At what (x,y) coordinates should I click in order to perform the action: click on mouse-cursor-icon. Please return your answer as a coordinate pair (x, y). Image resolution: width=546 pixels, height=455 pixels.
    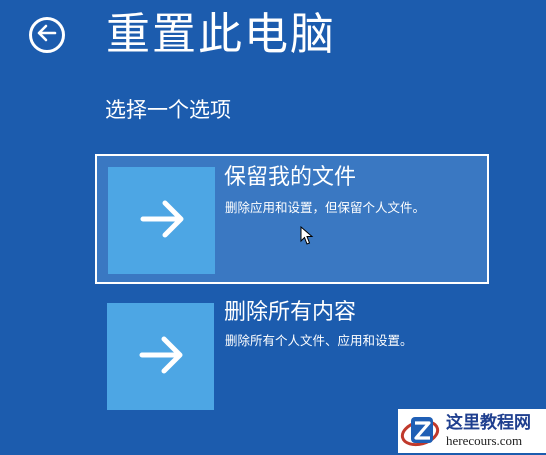
    Looking at the image, I should click on (307, 235).